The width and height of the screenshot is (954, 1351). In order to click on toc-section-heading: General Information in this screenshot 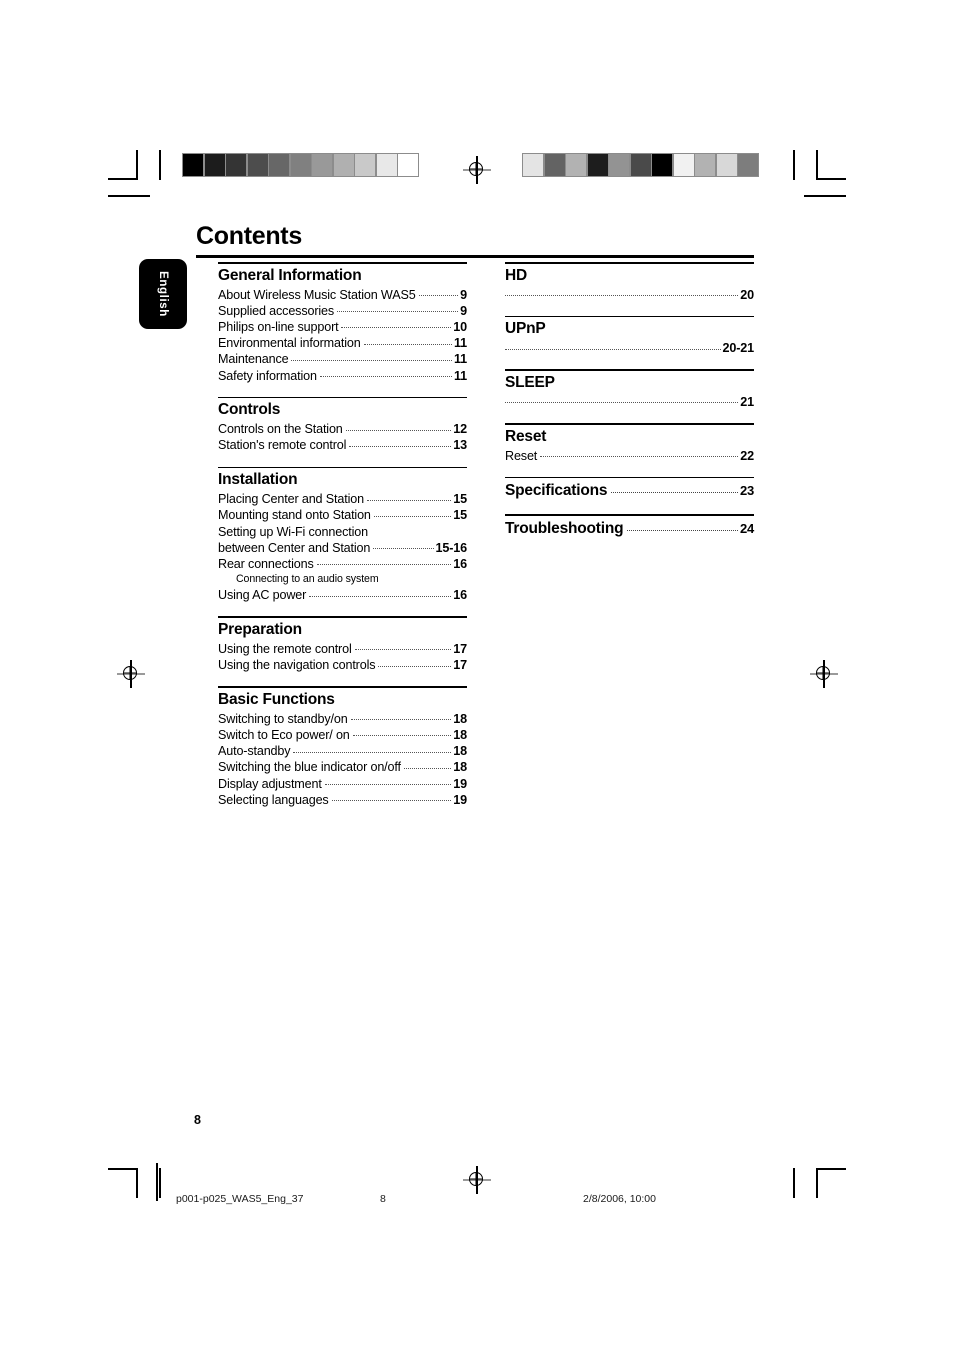, I will do `click(290, 275)`.